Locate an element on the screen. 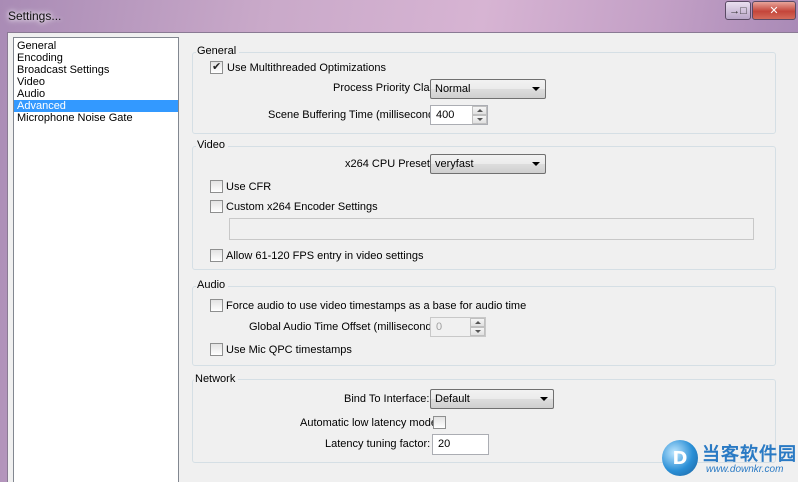 Image resolution: width=798 pixels, height=482 pixels. general-group-label: General is located at coordinates (218, 51).